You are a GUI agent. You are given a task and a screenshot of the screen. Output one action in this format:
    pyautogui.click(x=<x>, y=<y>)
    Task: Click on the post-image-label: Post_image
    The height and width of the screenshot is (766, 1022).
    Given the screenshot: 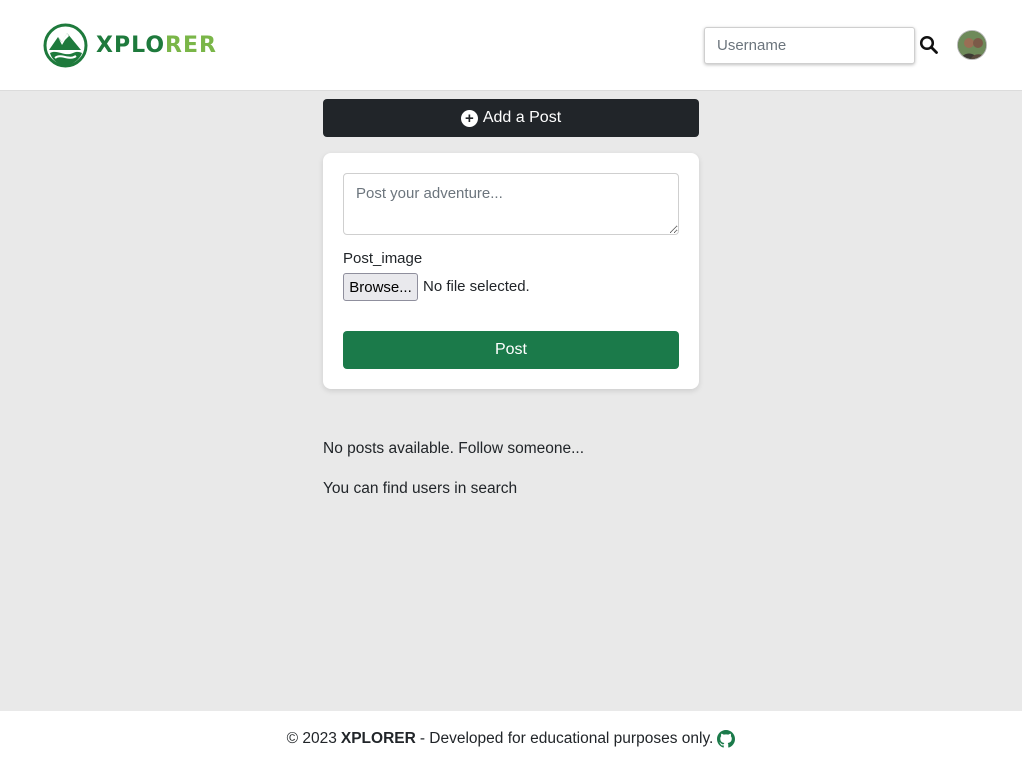 What is the action you would take?
    pyautogui.click(x=383, y=258)
    